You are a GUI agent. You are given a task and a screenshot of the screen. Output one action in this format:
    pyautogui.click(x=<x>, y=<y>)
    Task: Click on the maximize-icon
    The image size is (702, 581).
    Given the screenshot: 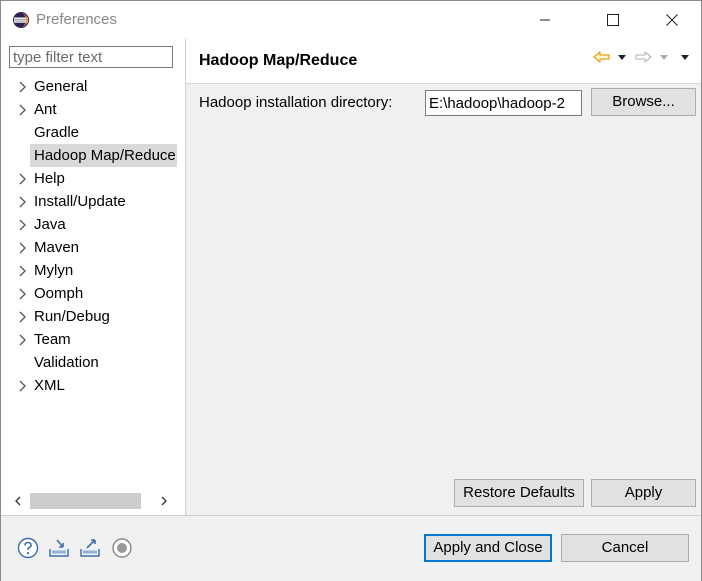 What is the action you would take?
    pyautogui.click(x=613, y=20)
    